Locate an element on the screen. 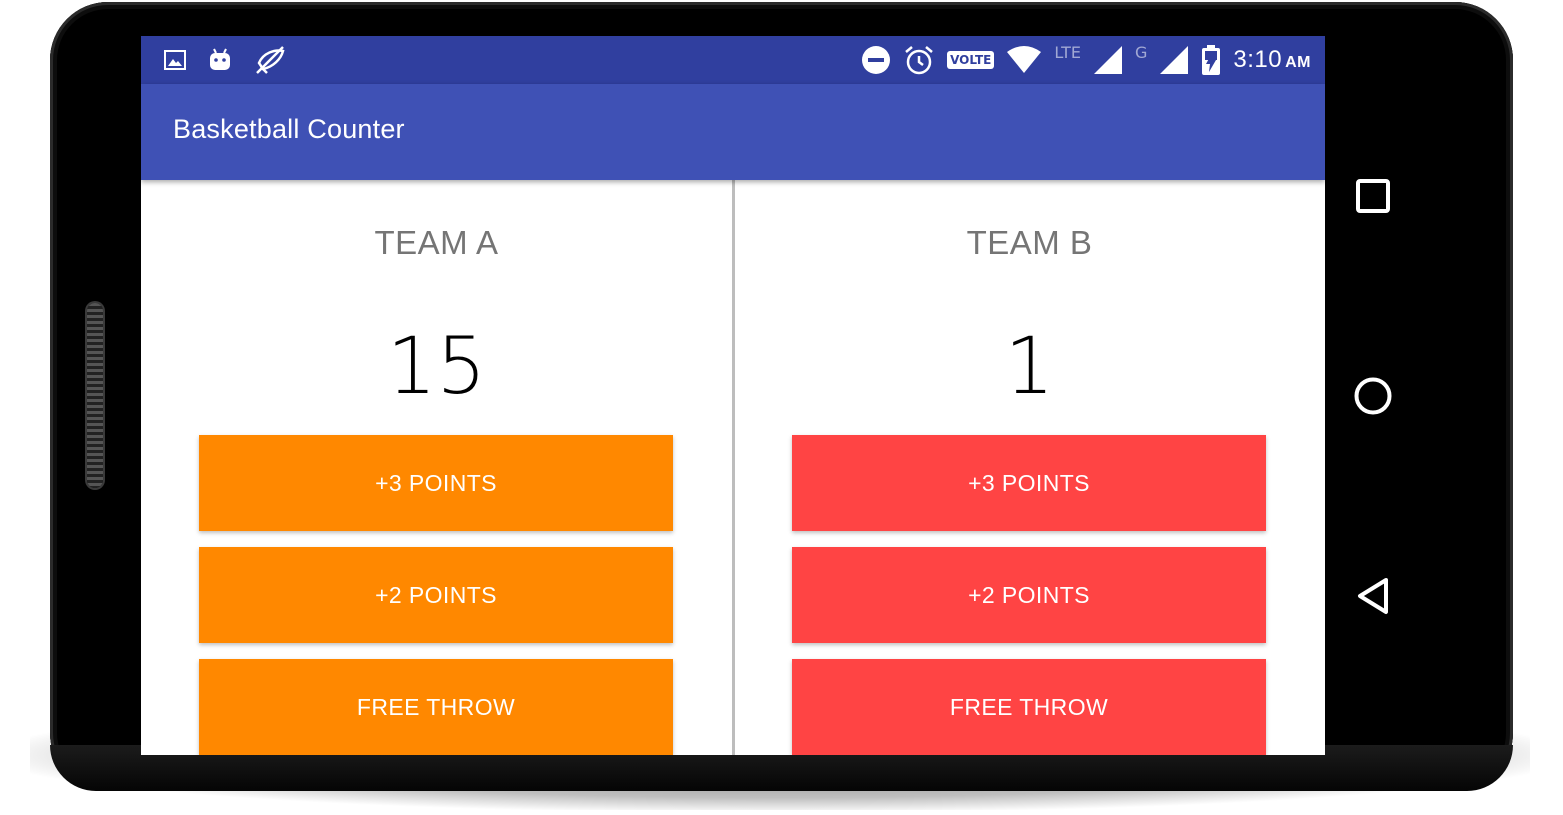 The height and width of the screenshot is (815, 1563). alarm-icon is located at coordinates (919, 60).